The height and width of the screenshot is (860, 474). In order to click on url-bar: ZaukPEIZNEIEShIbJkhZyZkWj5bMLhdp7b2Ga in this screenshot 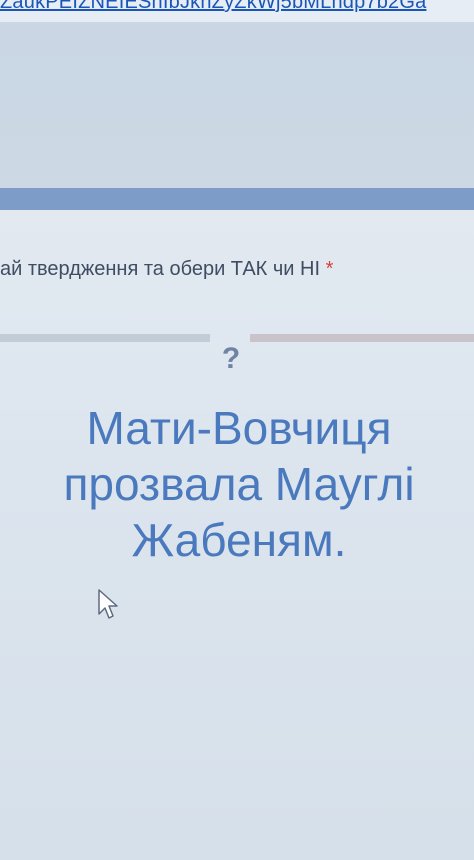, I will do `click(237, 11)`.